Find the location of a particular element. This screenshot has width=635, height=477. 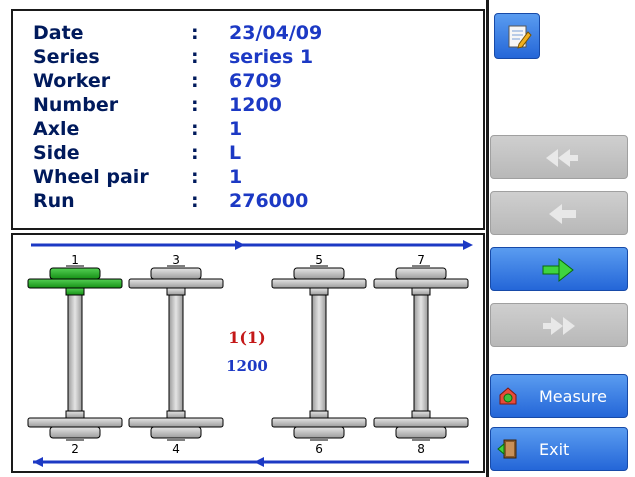

position-label: 1(1) is located at coordinates (246, 337).